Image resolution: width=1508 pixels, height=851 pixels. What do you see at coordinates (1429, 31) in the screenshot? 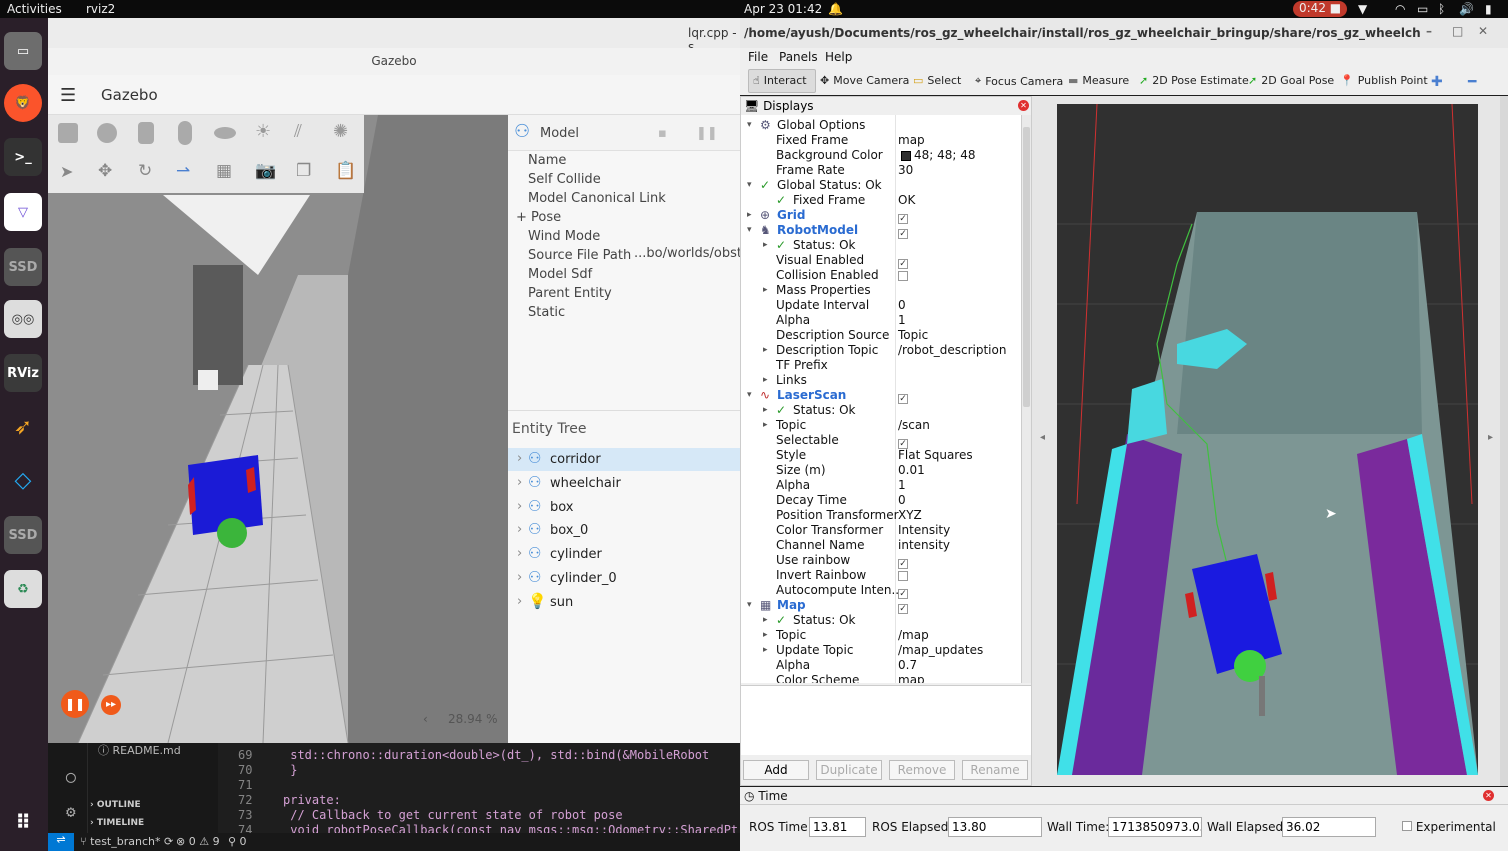
I see `minimize-icon: –` at bounding box center [1429, 31].